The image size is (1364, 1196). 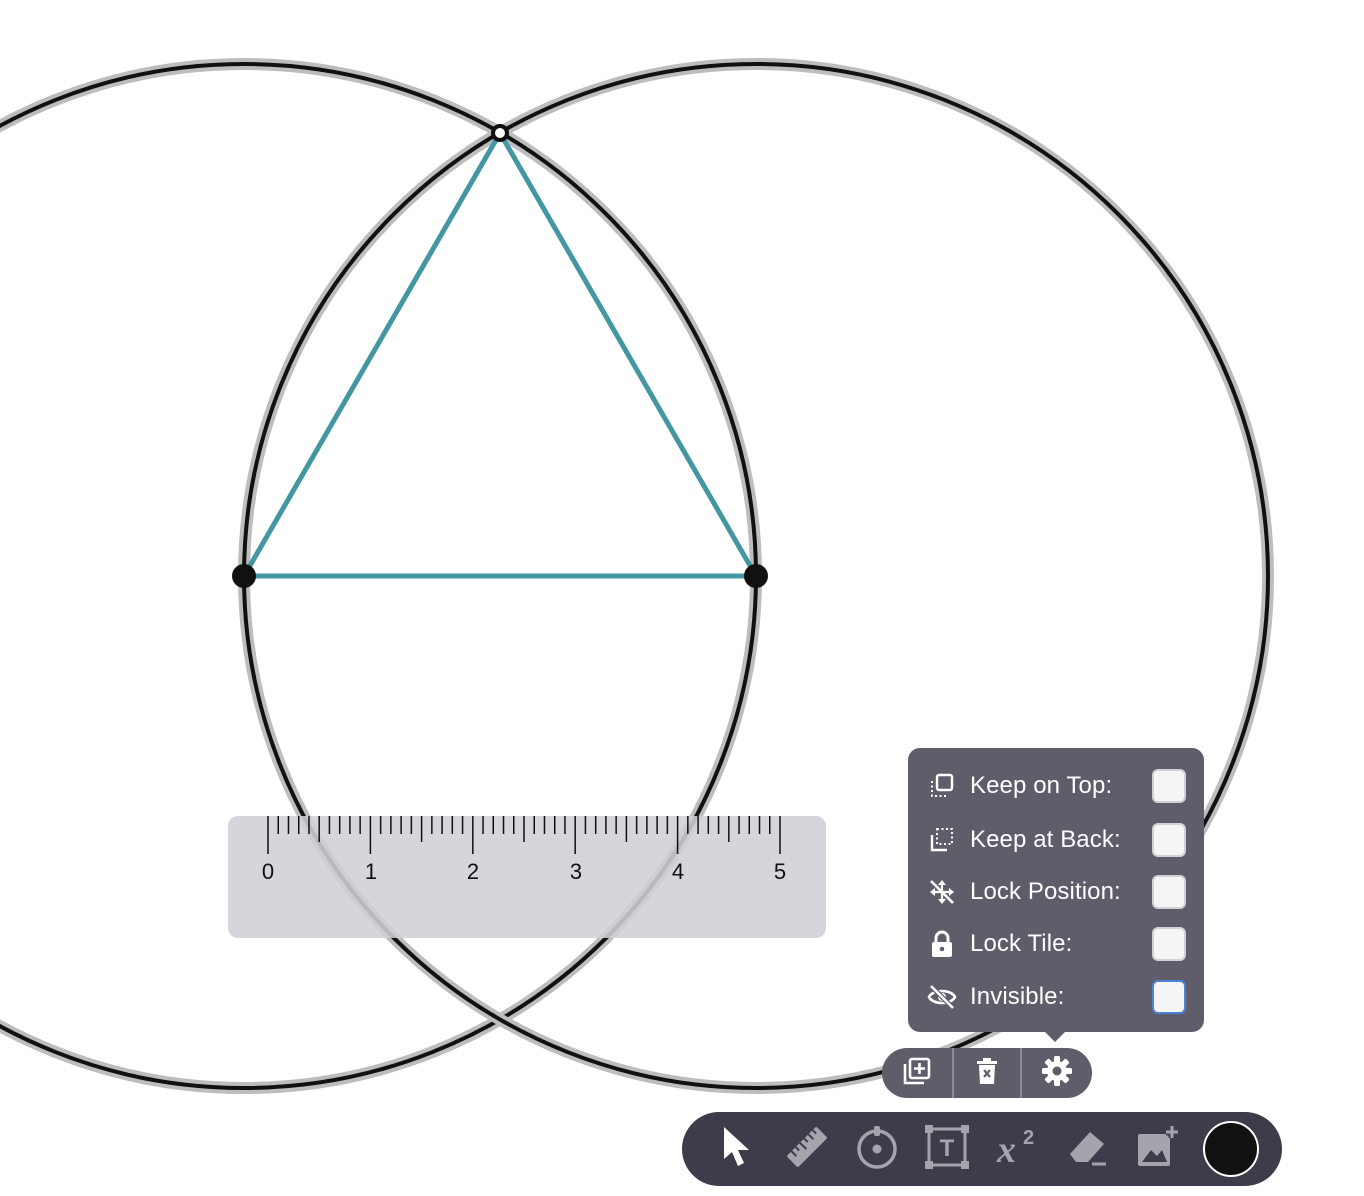 I want to click on math-icon: x2, so click(x=1017, y=1149).